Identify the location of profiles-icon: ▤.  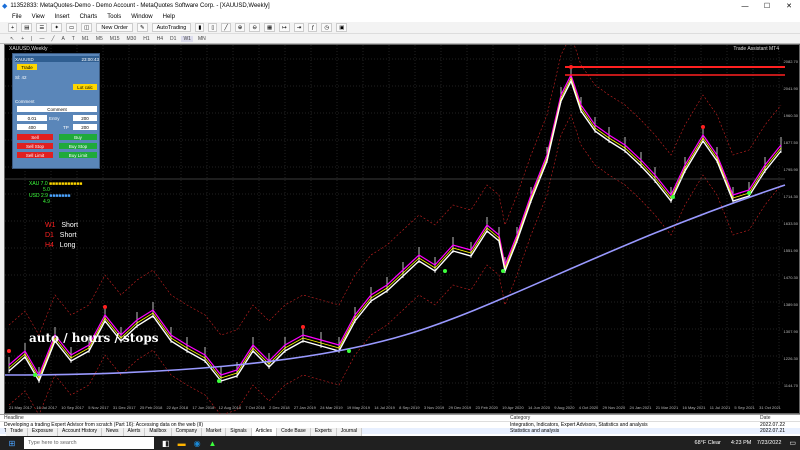
(27, 27).